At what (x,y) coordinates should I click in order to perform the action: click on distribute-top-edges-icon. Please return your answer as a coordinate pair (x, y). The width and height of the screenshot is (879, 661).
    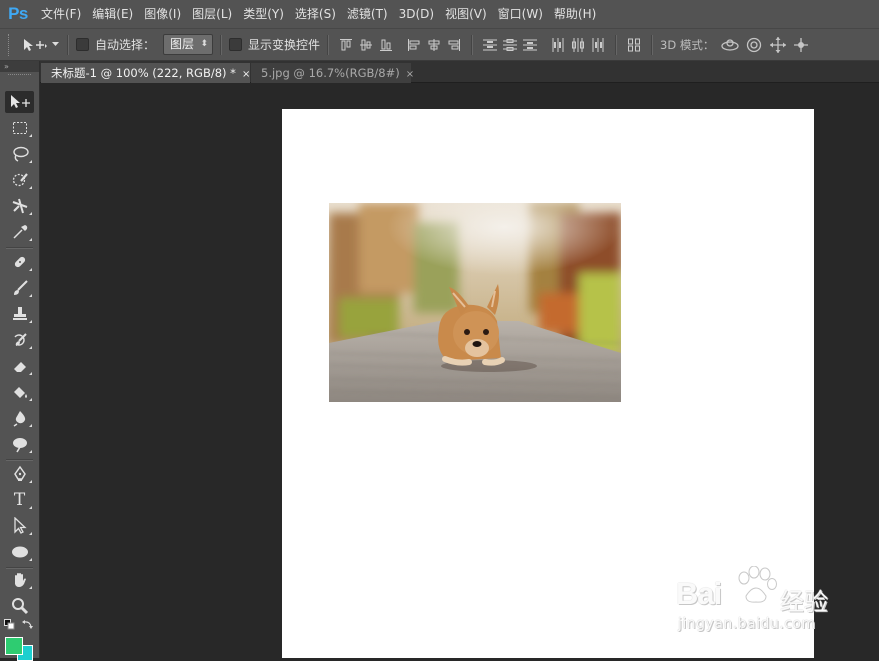
    Looking at the image, I should click on (490, 45).